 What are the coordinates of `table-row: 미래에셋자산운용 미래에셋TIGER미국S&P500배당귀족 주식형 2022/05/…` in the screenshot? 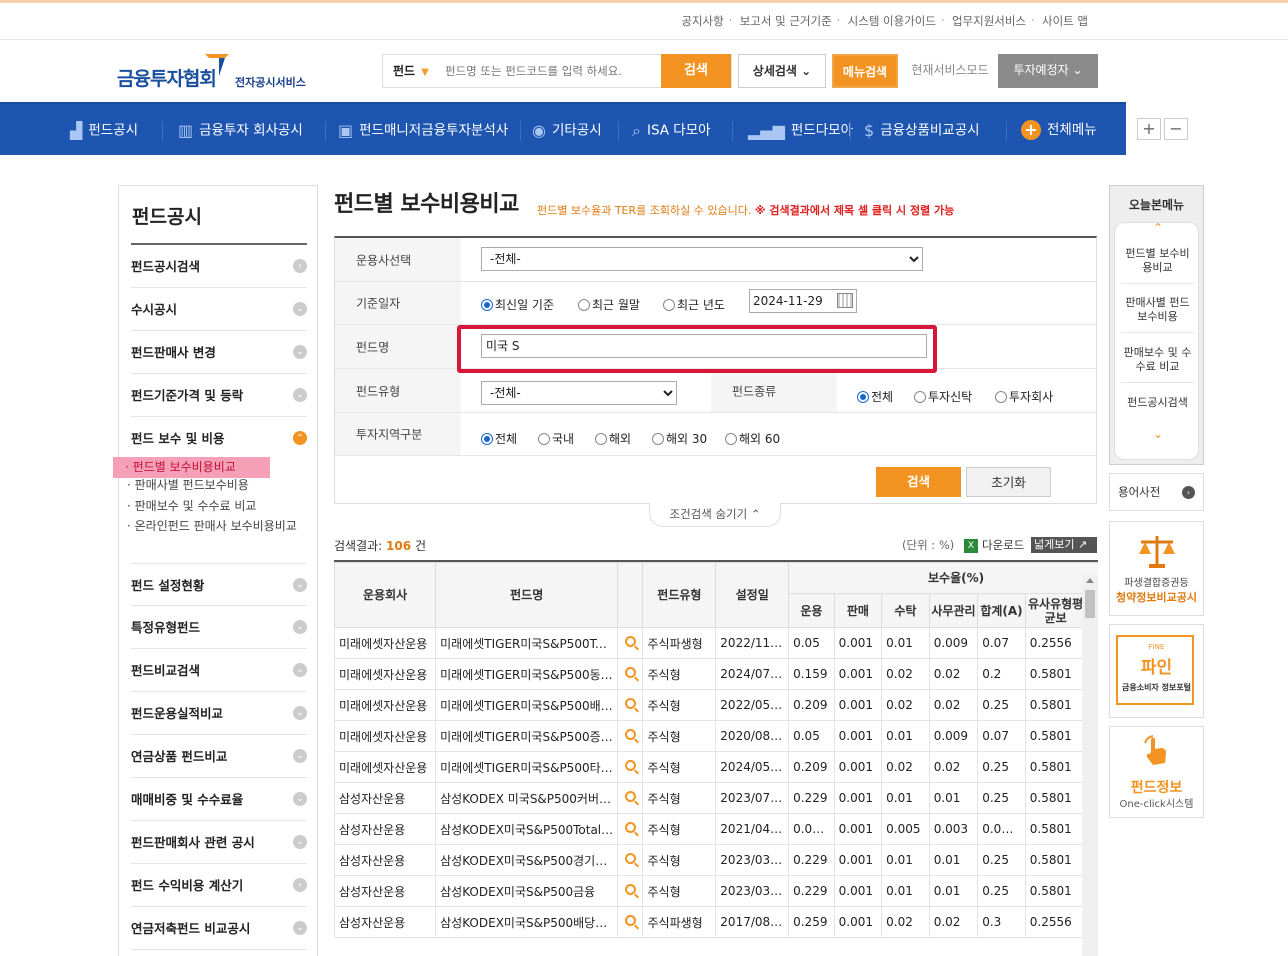 It's located at (716, 705).